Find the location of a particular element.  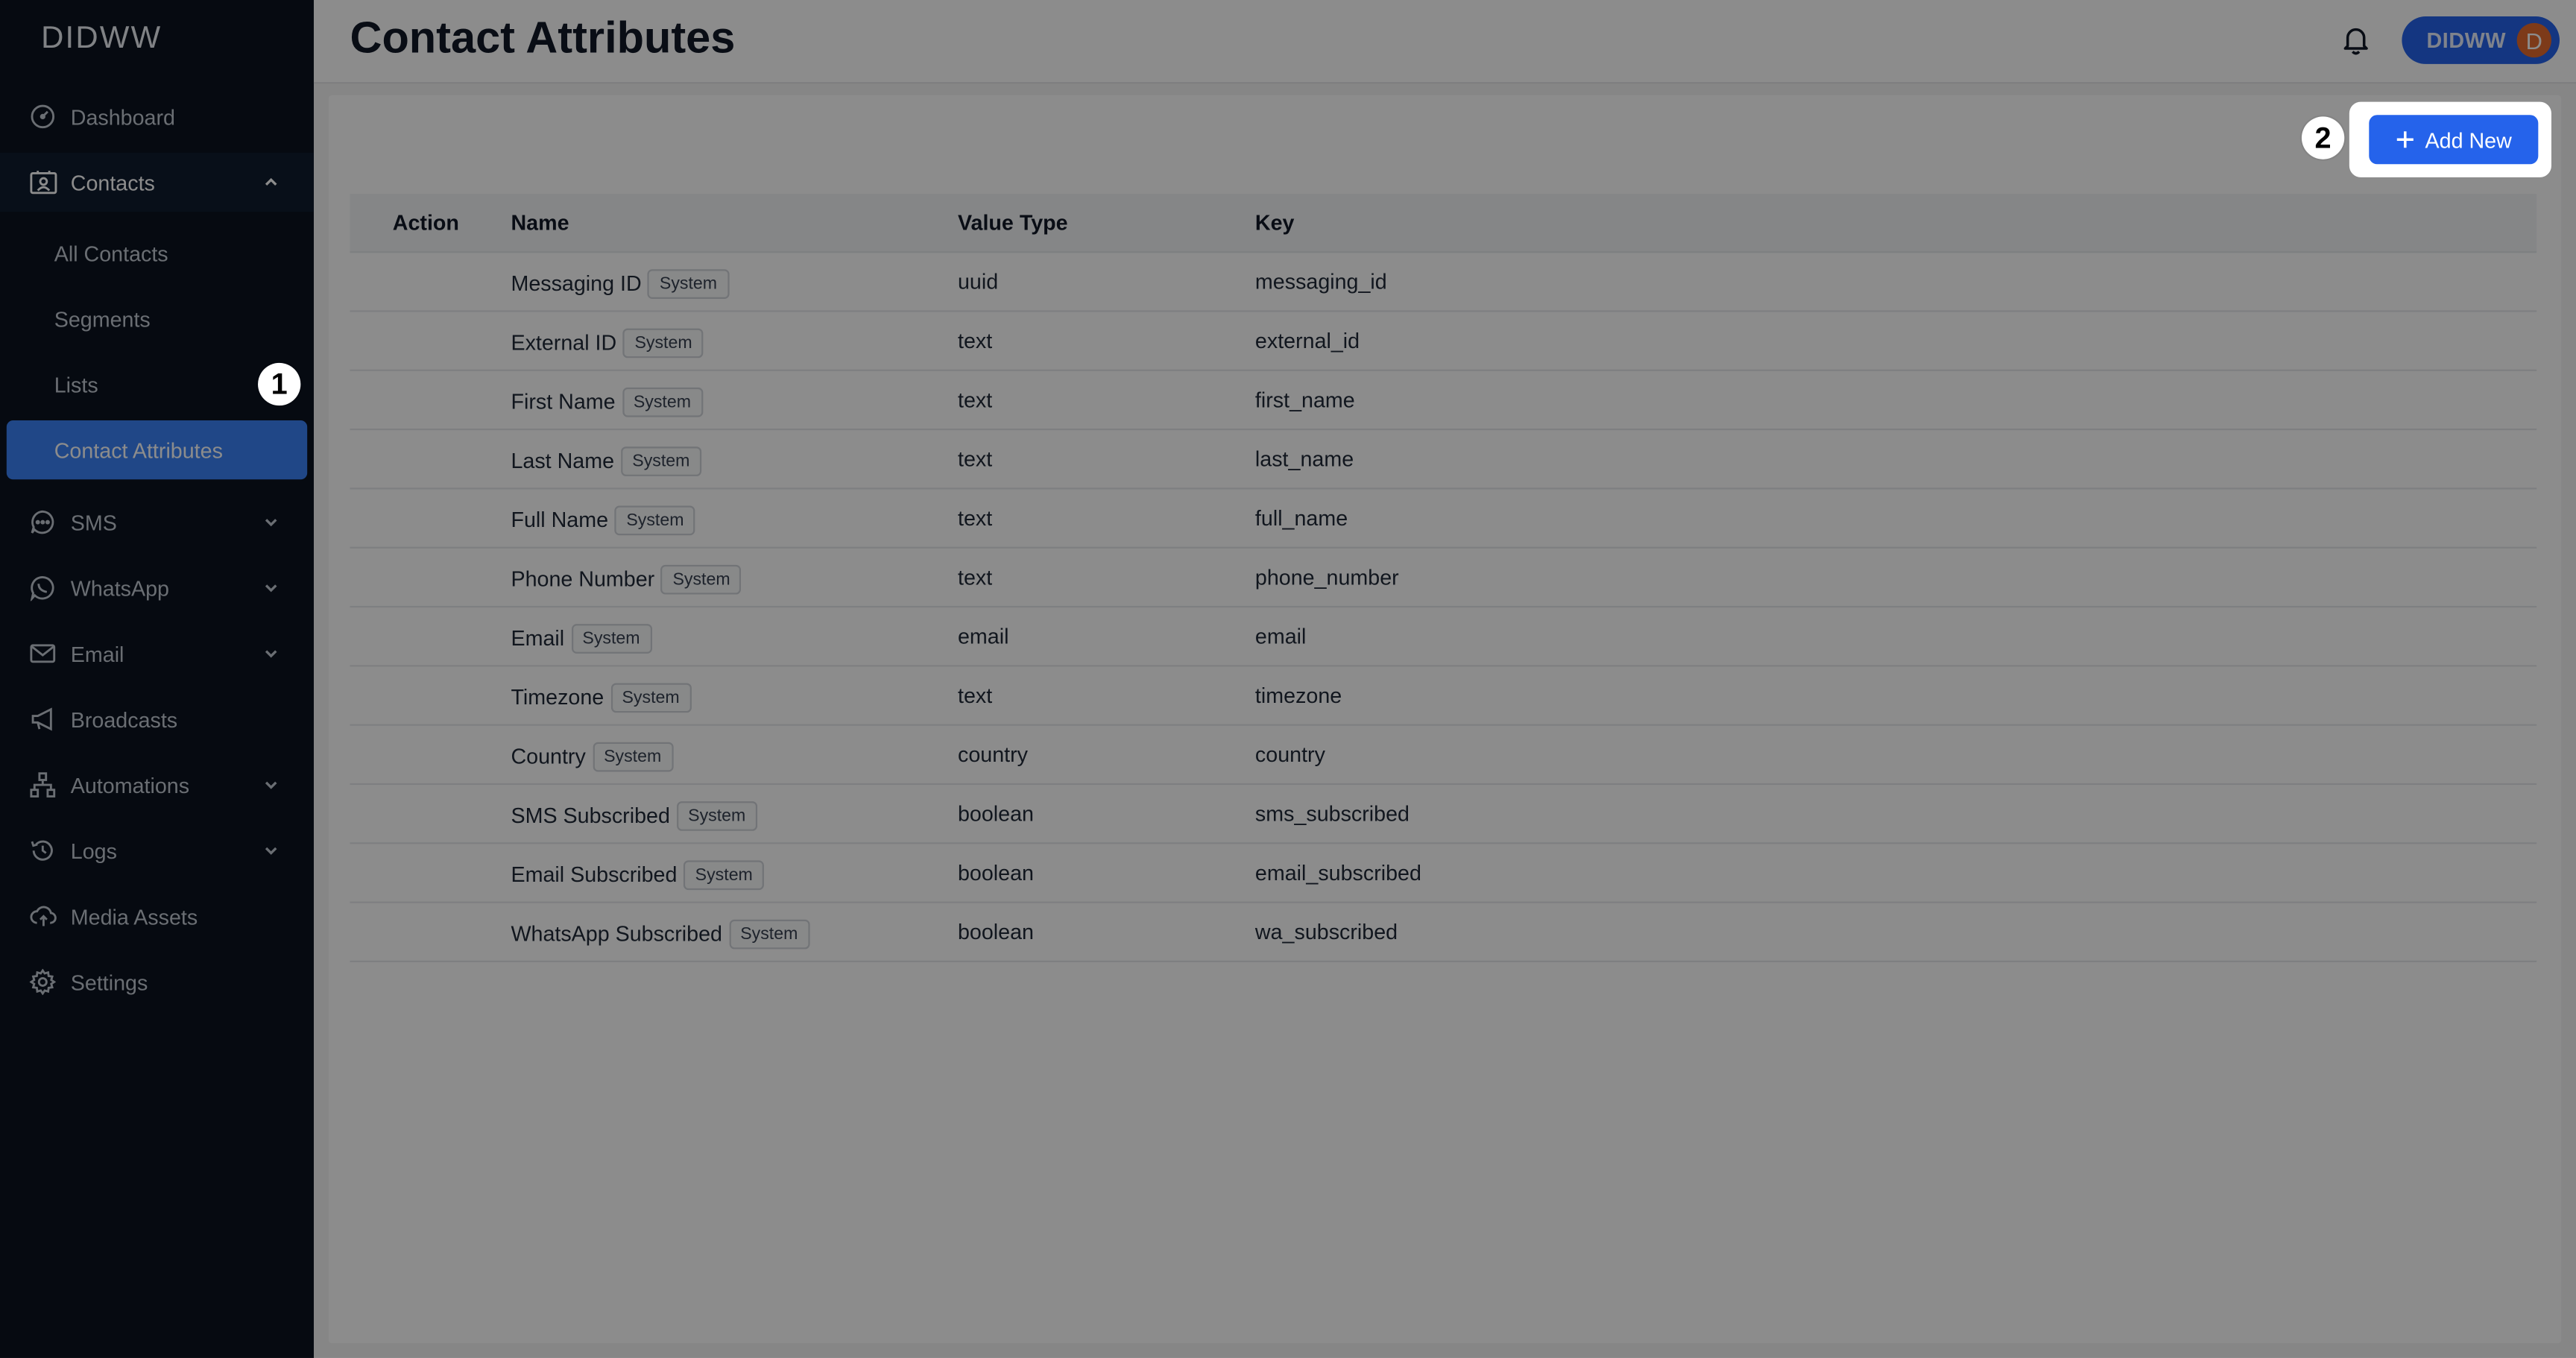

row-name-cell: SMS Subscribed System is located at coordinates (634, 816).